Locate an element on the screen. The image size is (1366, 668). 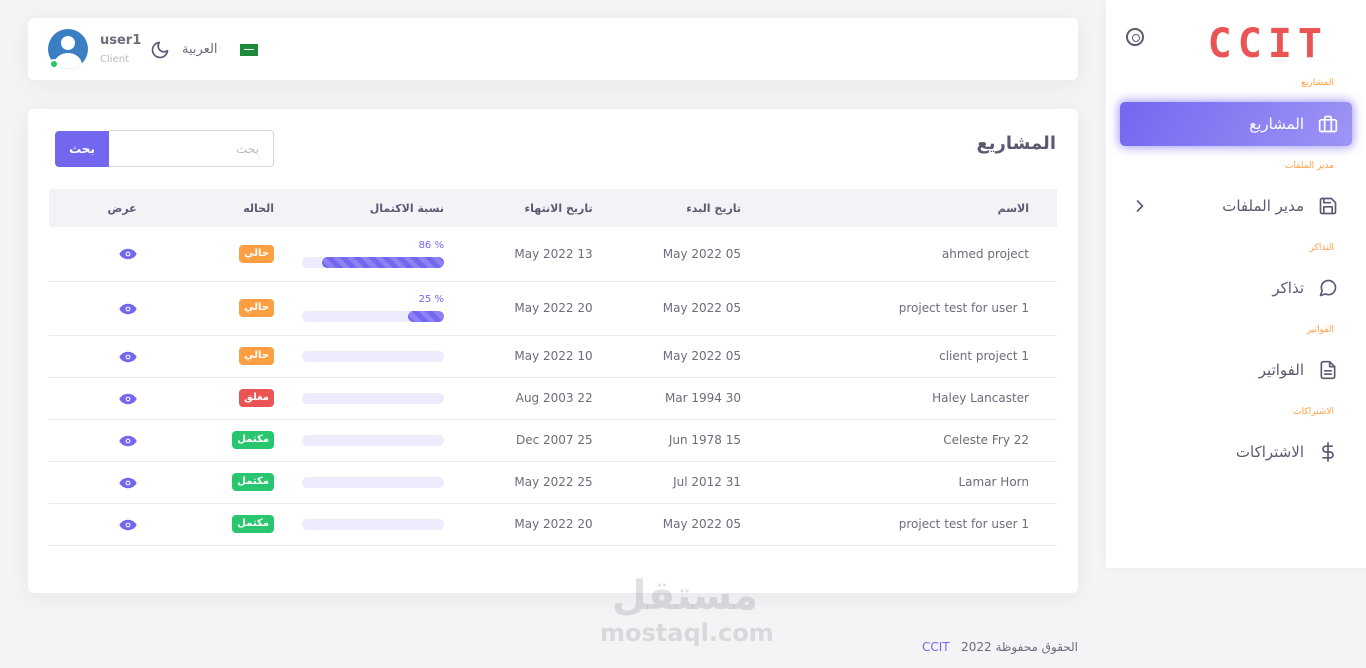
language-switcher: العربية is located at coordinates (200, 49).